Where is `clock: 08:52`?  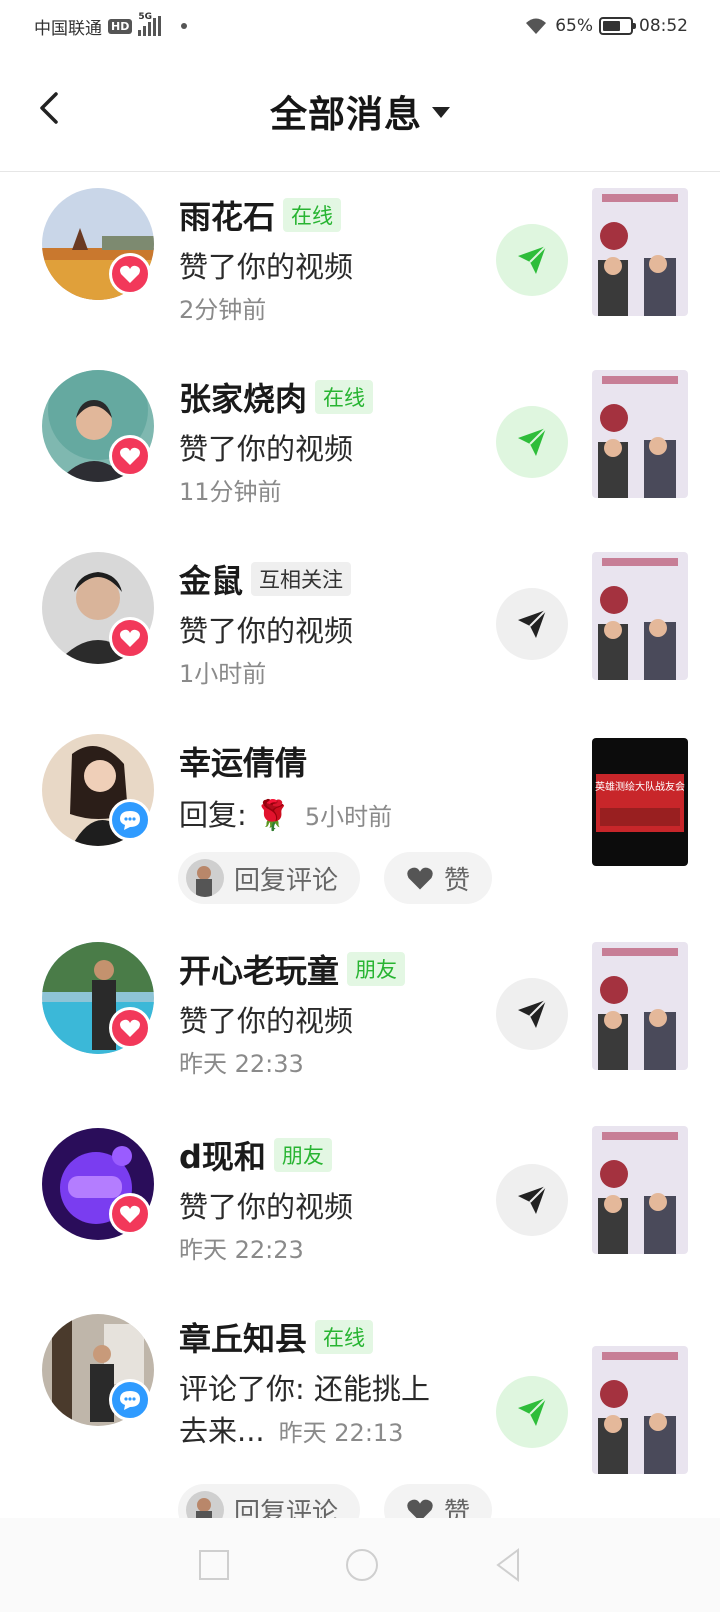
clock: 08:52 is located at coordinates (663, 26).